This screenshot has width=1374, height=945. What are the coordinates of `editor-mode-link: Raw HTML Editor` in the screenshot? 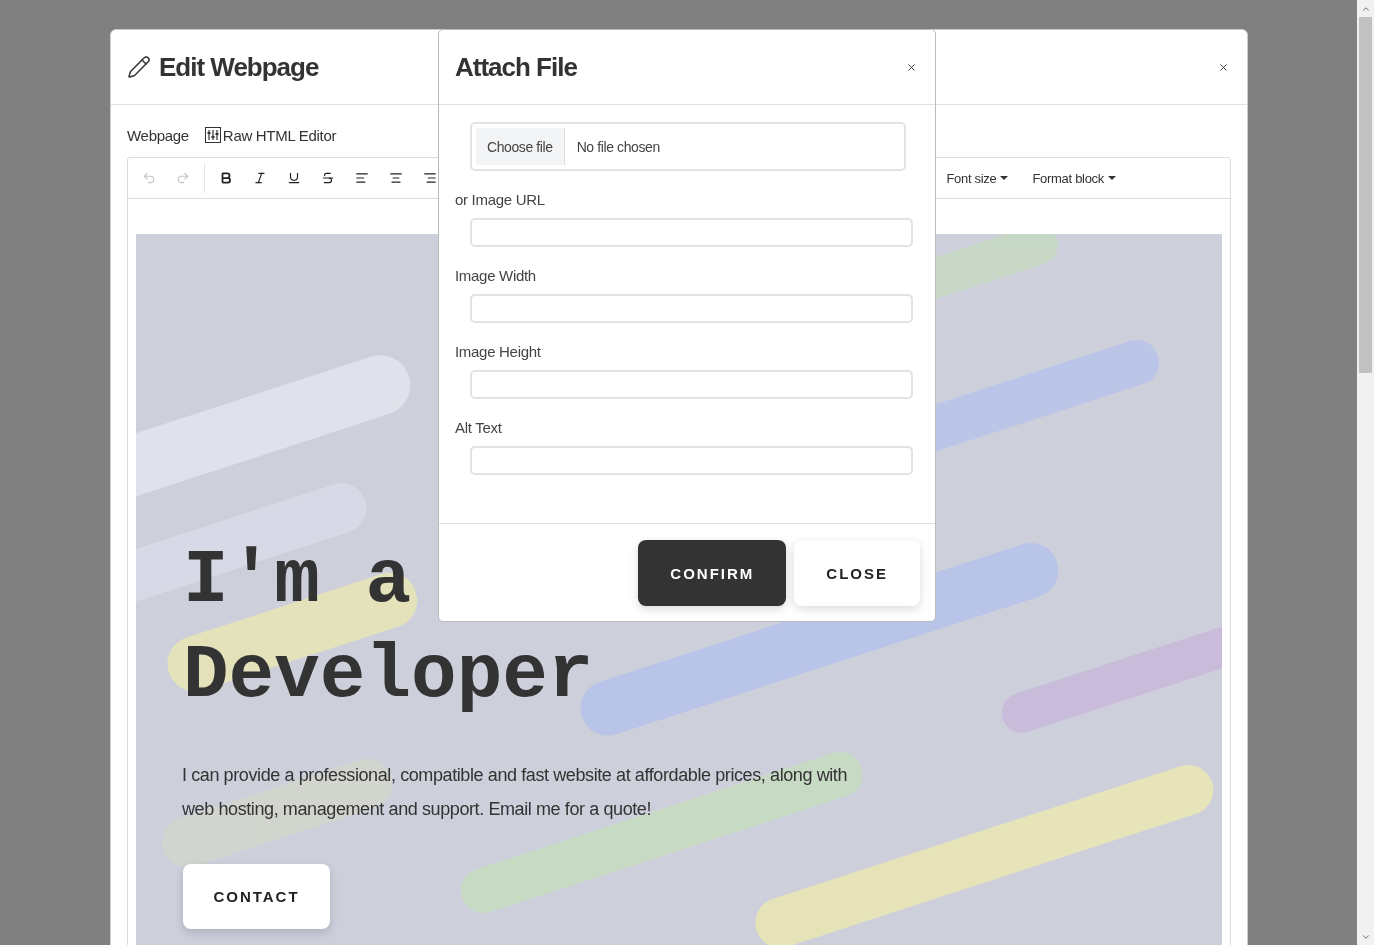 It's located at (279, 135).